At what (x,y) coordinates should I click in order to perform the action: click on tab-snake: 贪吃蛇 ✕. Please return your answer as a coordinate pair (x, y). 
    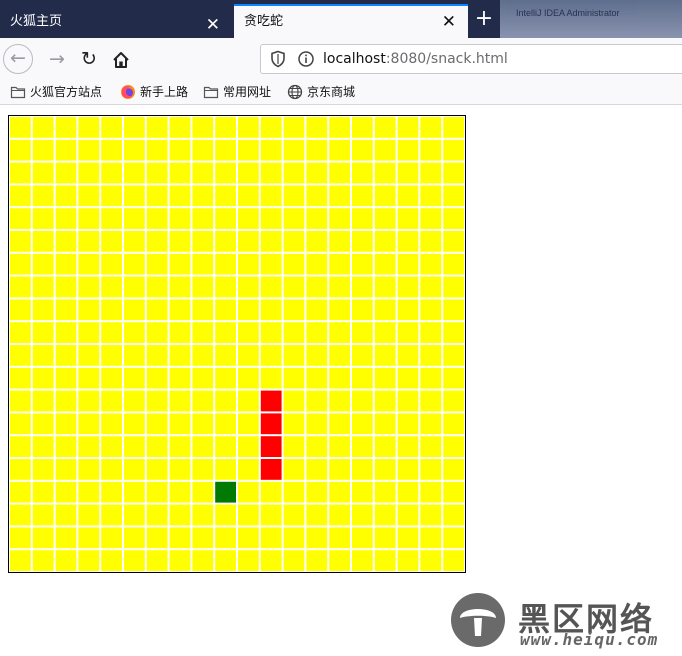
    Looking at the image, I should click on (351, 21).